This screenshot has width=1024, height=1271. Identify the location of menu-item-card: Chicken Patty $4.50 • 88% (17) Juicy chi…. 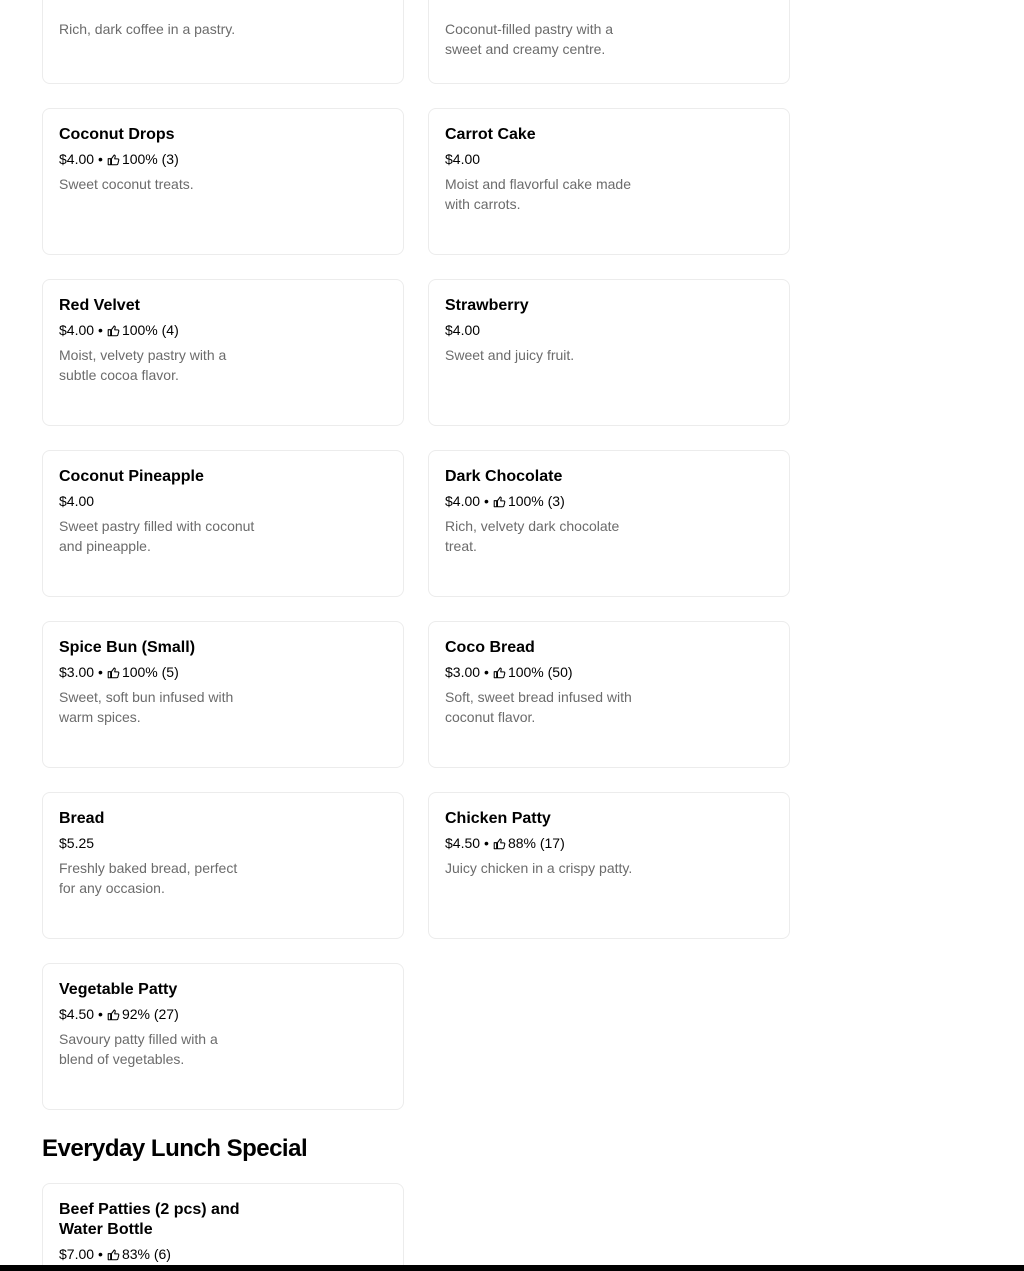
(609, 865).